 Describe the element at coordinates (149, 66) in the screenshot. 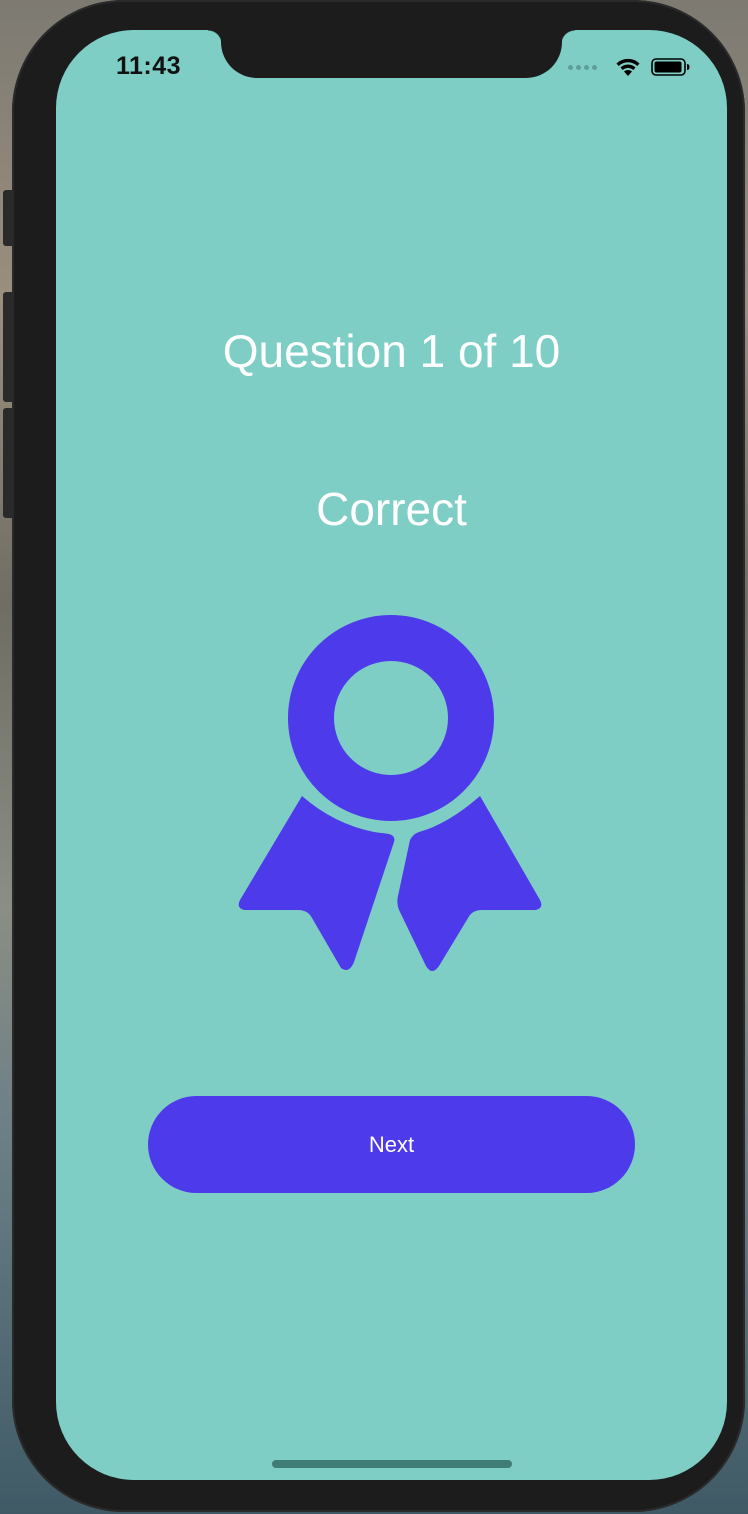

I see `status-time: 11:43` at that location.